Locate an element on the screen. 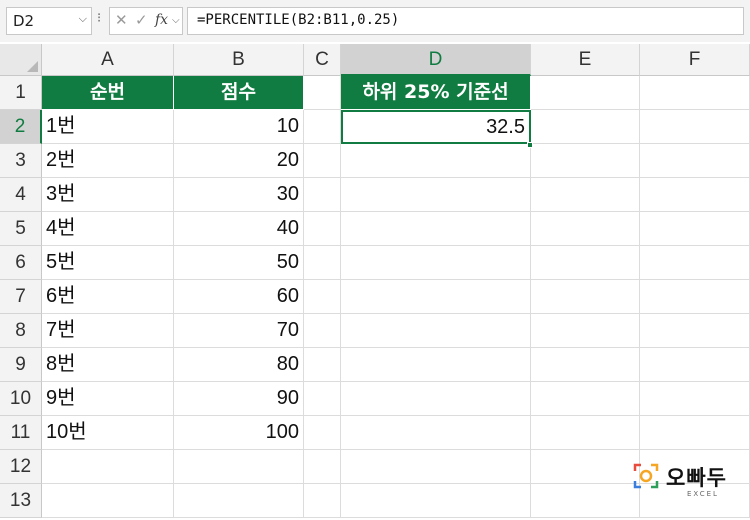  cell-b5: 40 is located at coordinates (239, 229).